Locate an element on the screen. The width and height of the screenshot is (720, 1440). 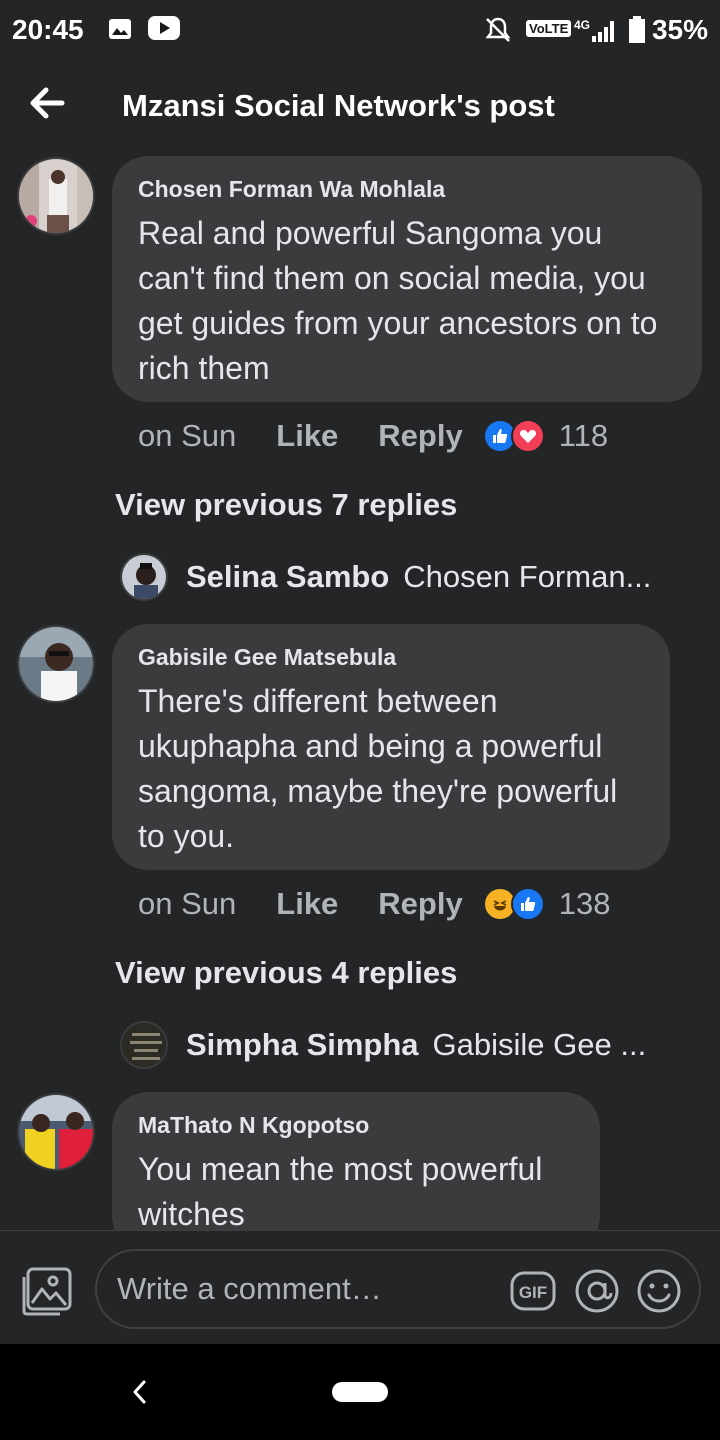
home-pill-button is located at coordinates (360, 1392).